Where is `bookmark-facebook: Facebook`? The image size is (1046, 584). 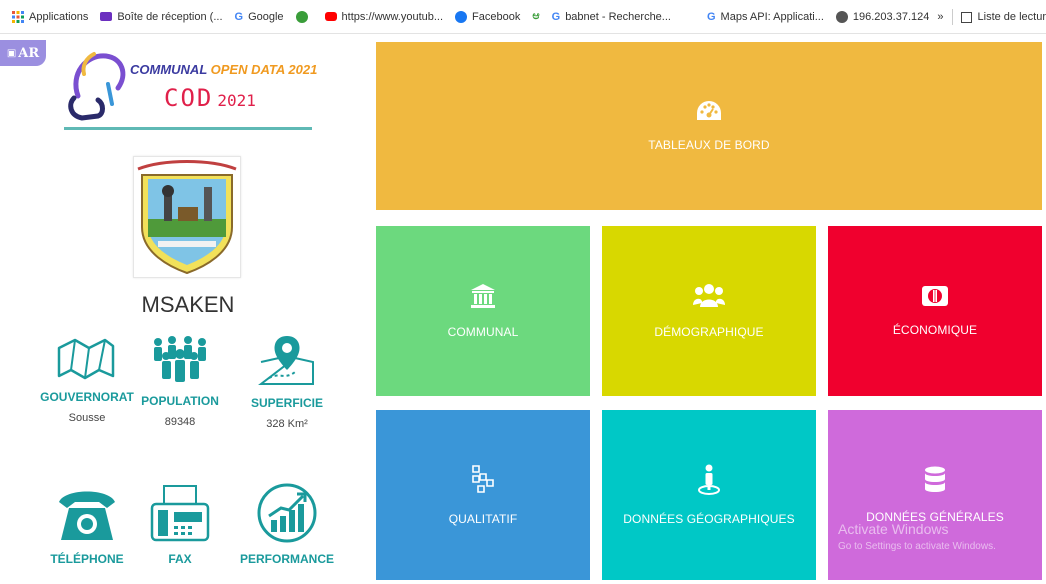 bookmark-facebook: Facebook is located at coordinates (488, 16).